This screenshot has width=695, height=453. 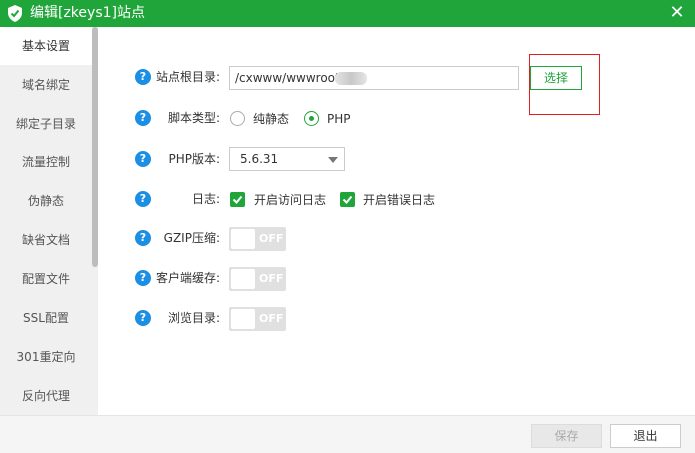 What do you see at coordinates (374, 78) in the screenshot?
I see `site-root-input: /cxwww/wwwroot/` at bounding box center [374, 78].